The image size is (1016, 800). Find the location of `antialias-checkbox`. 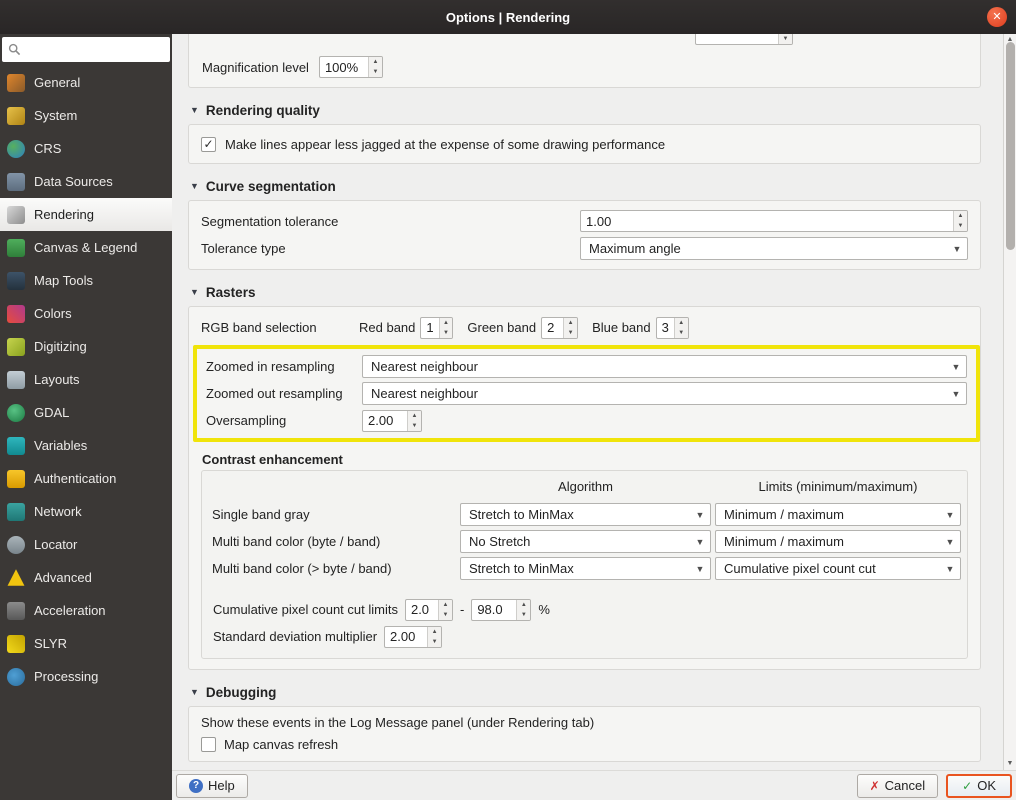

antialias-checkbox is located at coordinates (208, 144).